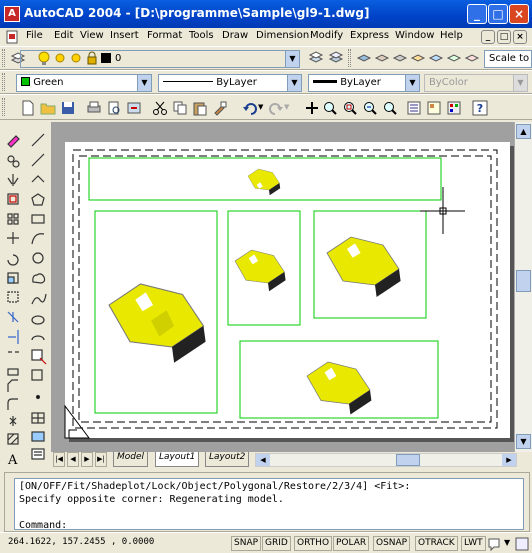 The width and height of the screenshot is (532, 553). Describe the element at coordinates (13, 317) in the screenshot. I see `trim-icon` at that location.